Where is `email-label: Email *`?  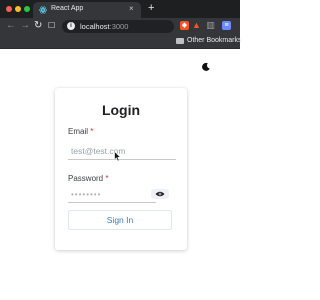 email-label: Email * is located at coordinates (80, 131).